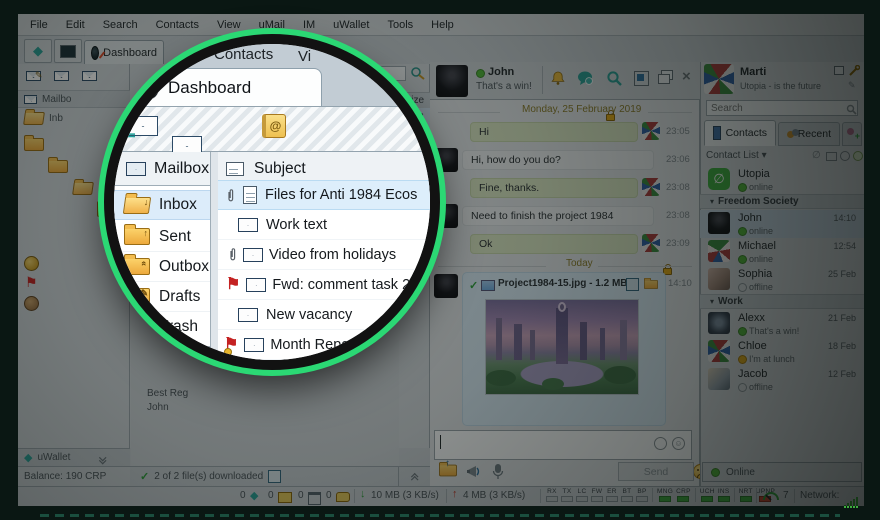  What do you see at coordinates (558, 80) in the screenshot?
I see `notifications-button` at bounding box center [558, 80].